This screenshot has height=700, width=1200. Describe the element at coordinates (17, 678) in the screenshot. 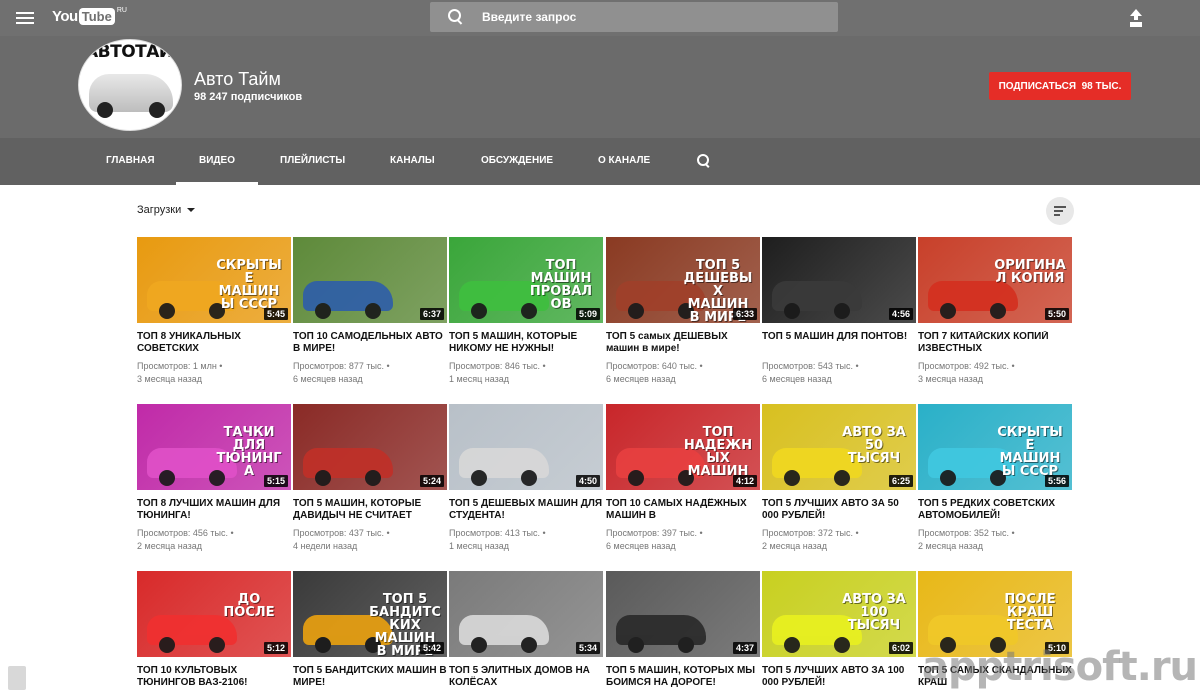

I see `corner-icon` at that location.